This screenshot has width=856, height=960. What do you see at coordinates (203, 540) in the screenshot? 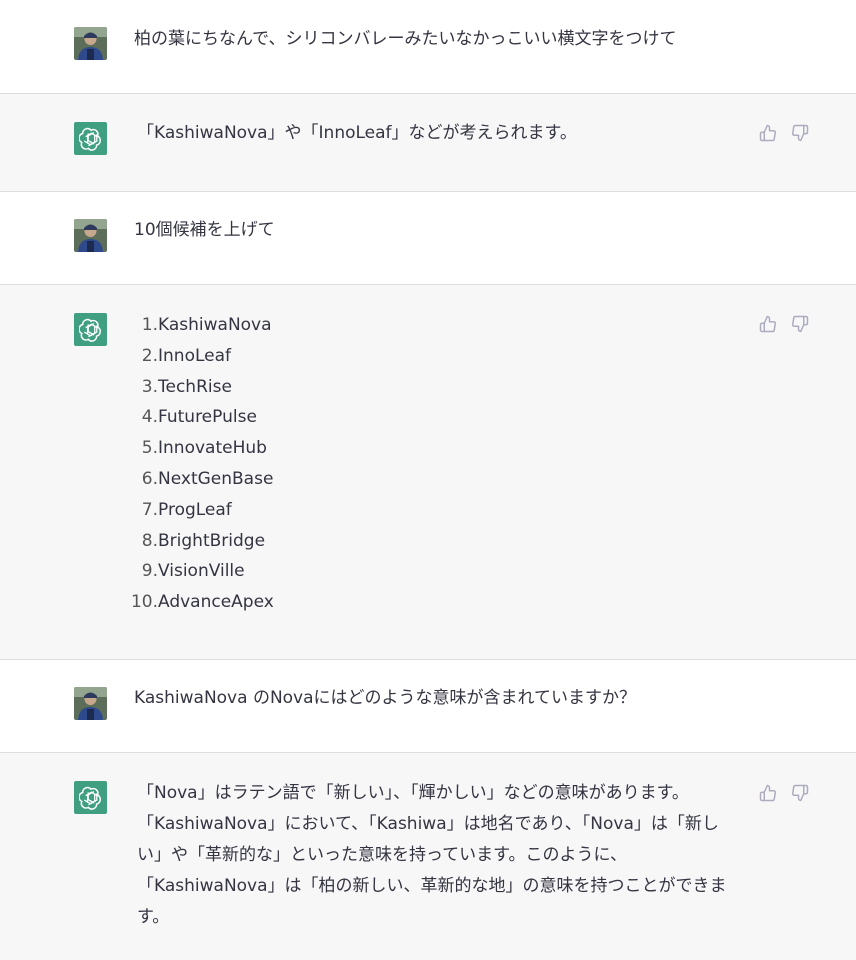
I see `list-item: 8. BrightBridge` at bounding box center [203, 540].